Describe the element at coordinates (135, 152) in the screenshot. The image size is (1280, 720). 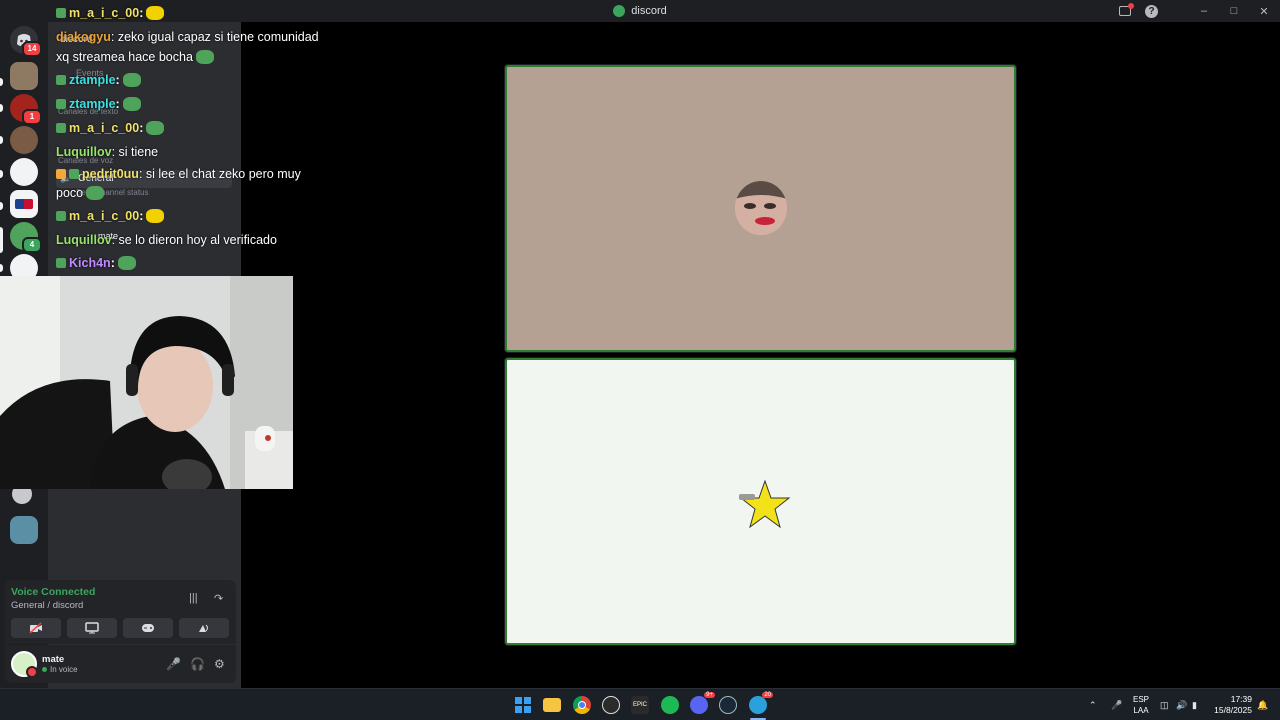
I see `chat-text: : si tiene` at that location.